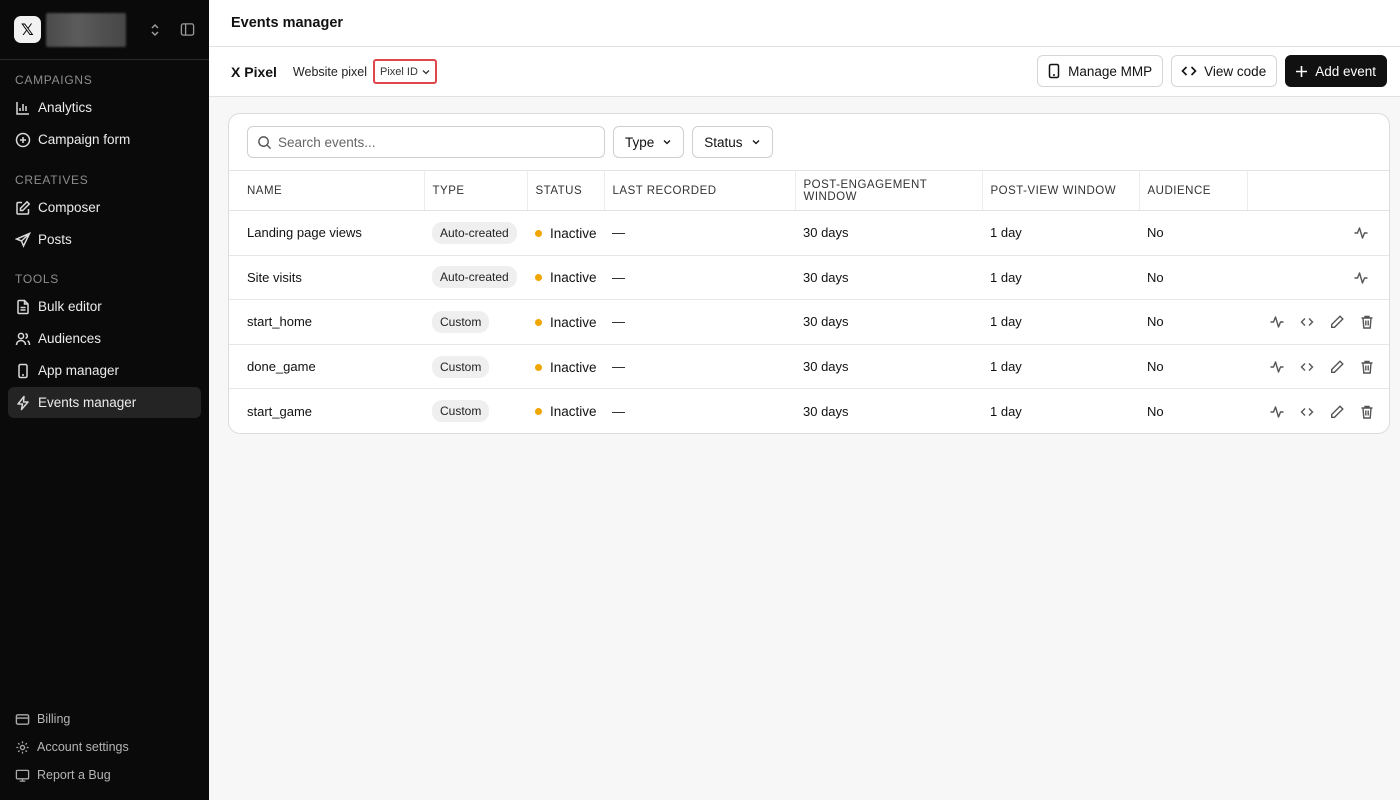 The height and width of the screenshot is (800, 1400). I want to click on pixel-title: X Pixel, so click(254, 71).